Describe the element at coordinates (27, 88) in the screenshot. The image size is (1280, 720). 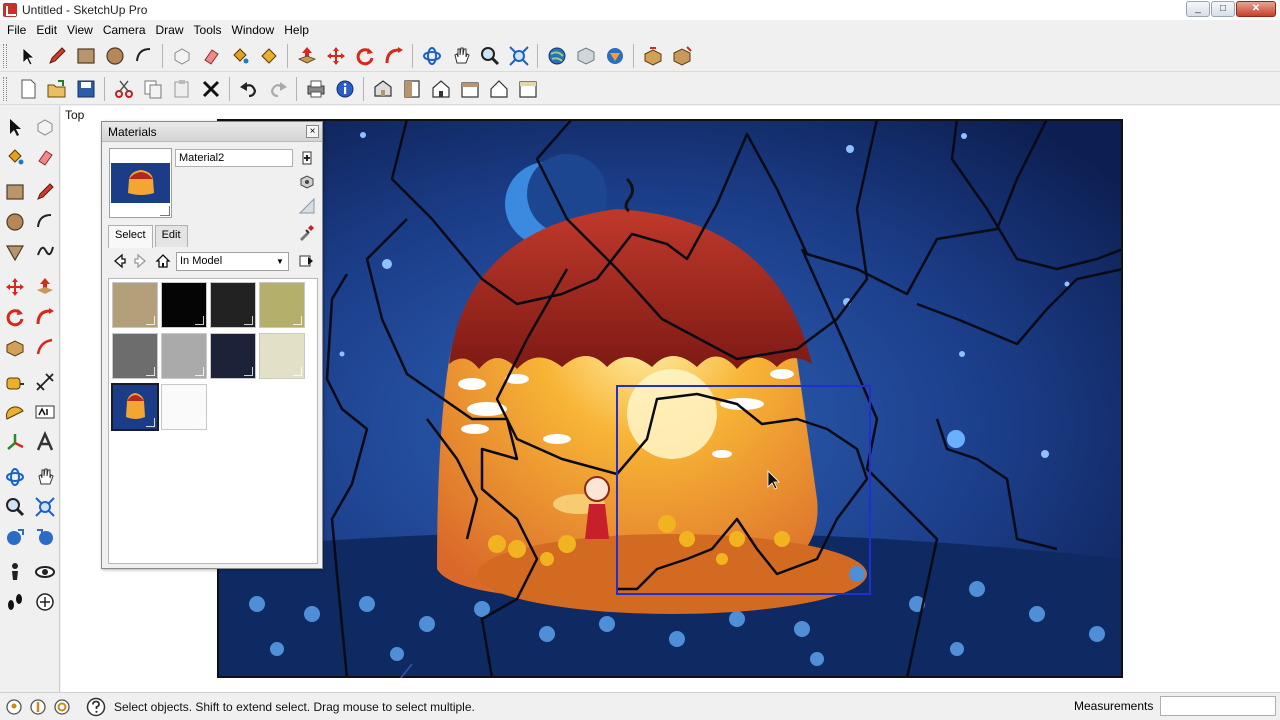
I see `new-file-icon` at that location.